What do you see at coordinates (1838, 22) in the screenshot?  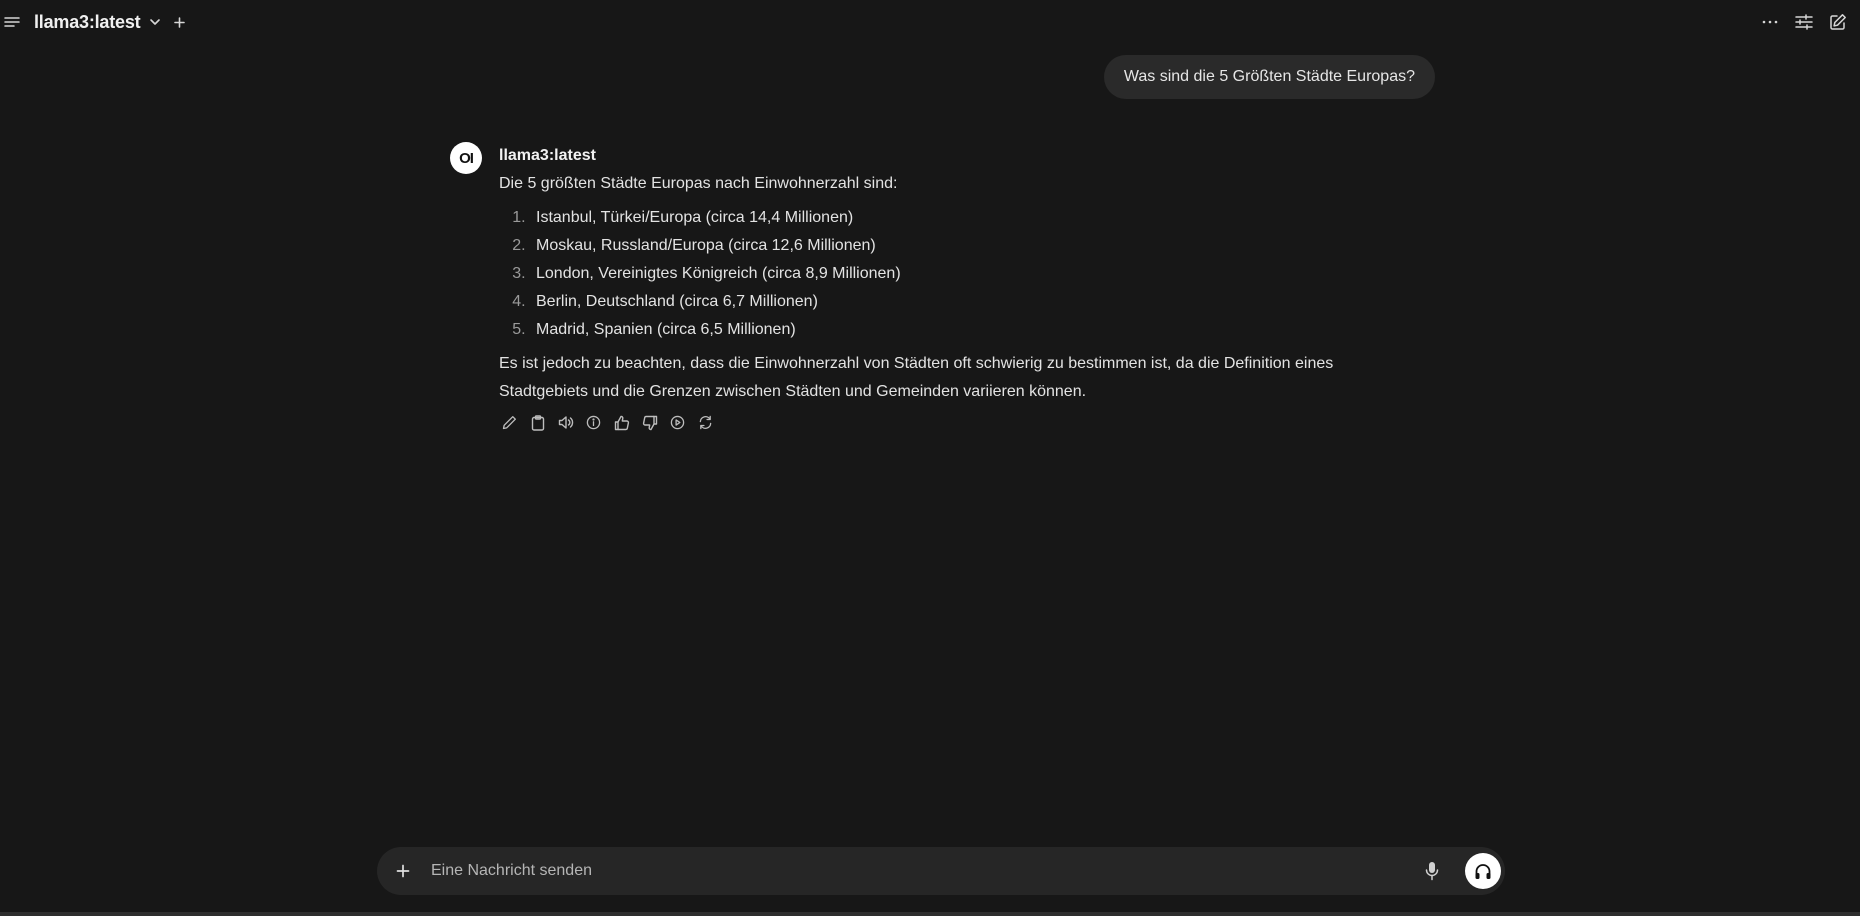 I see `edit-icon` at bounding box center [1838, 22].